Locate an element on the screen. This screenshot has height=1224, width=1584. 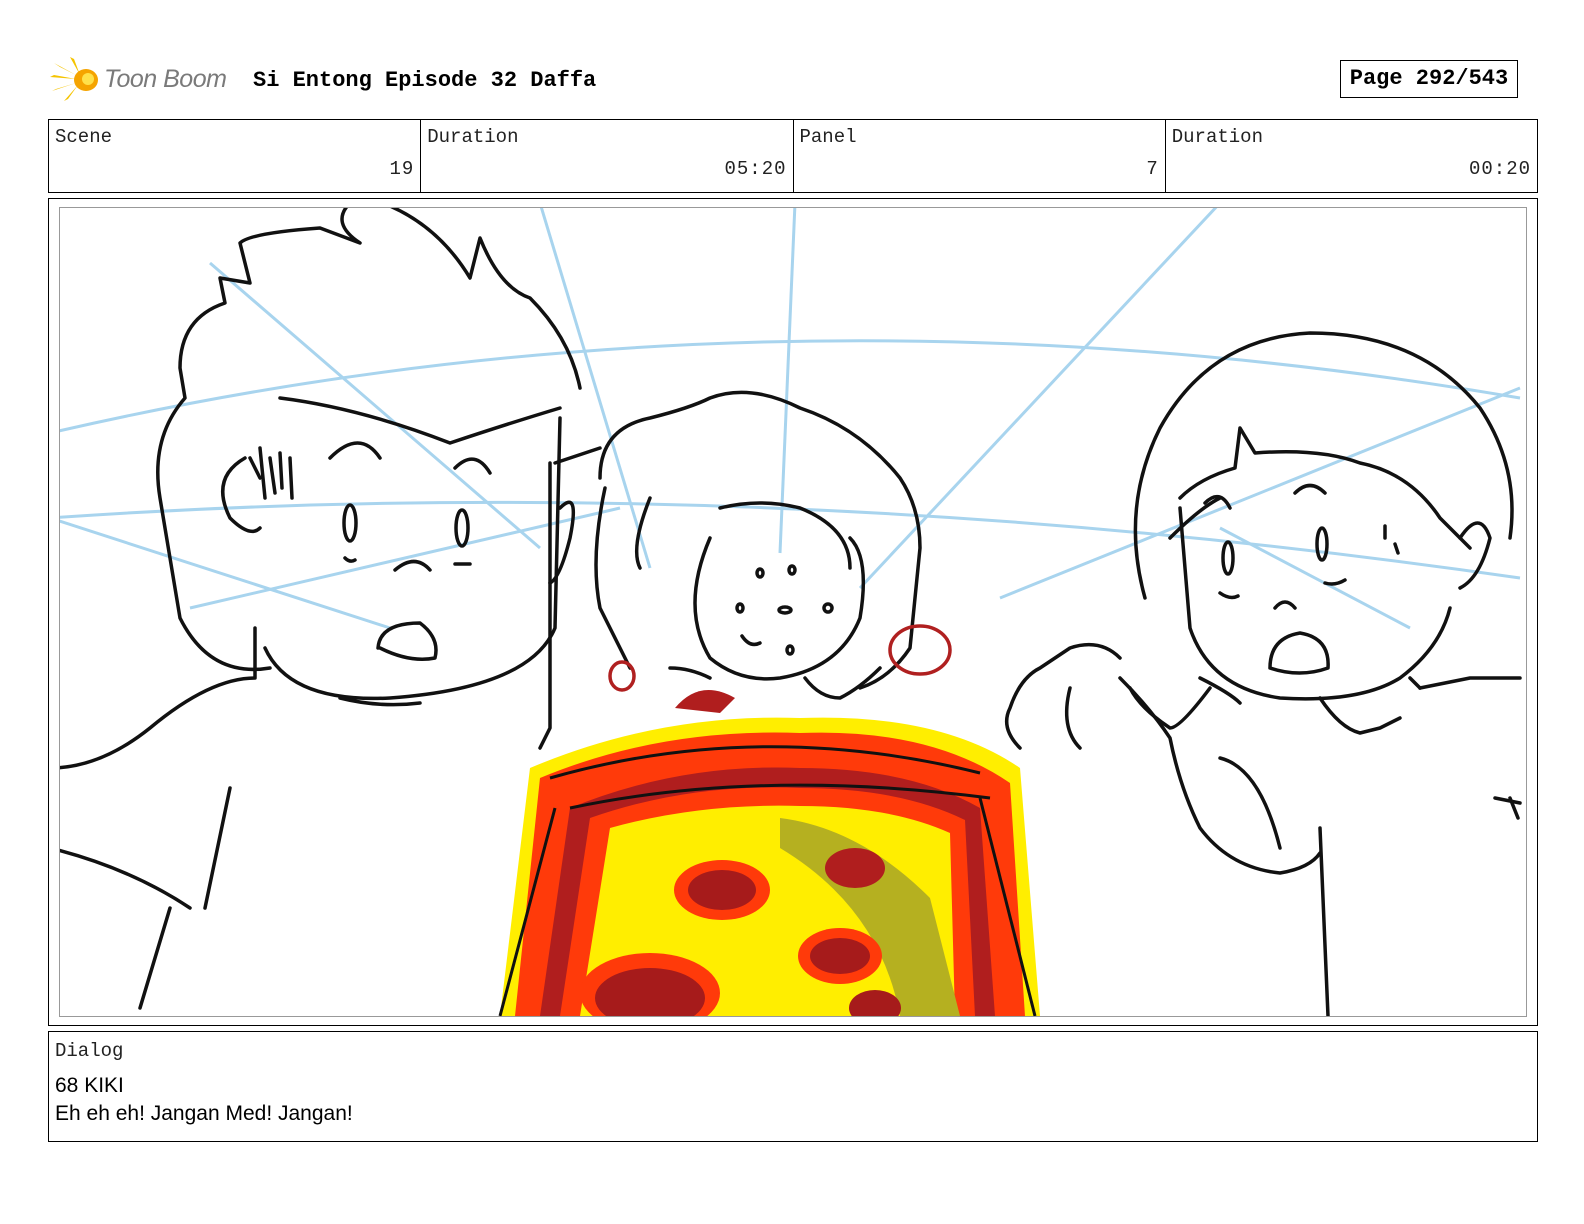
scene-value: 19 is located at coordinates (402, 169).